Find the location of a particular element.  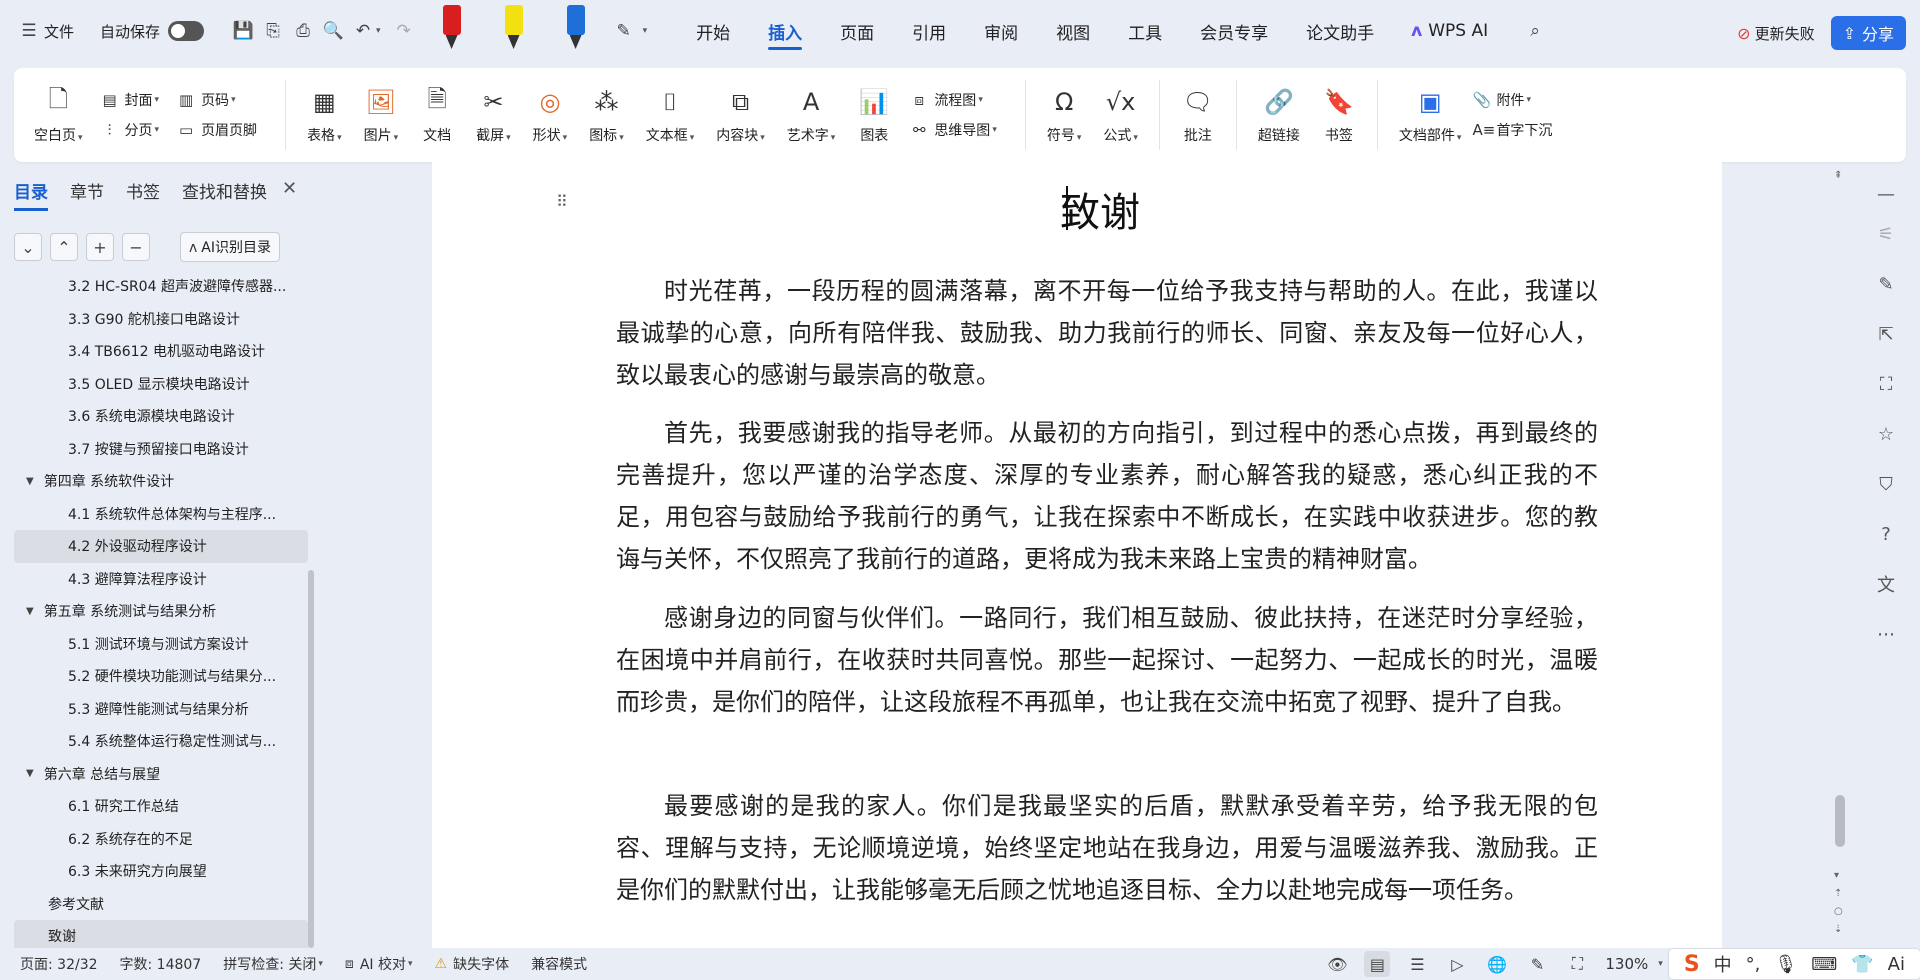

tab-review: 审阅 is located at coordinates (1001, 31).